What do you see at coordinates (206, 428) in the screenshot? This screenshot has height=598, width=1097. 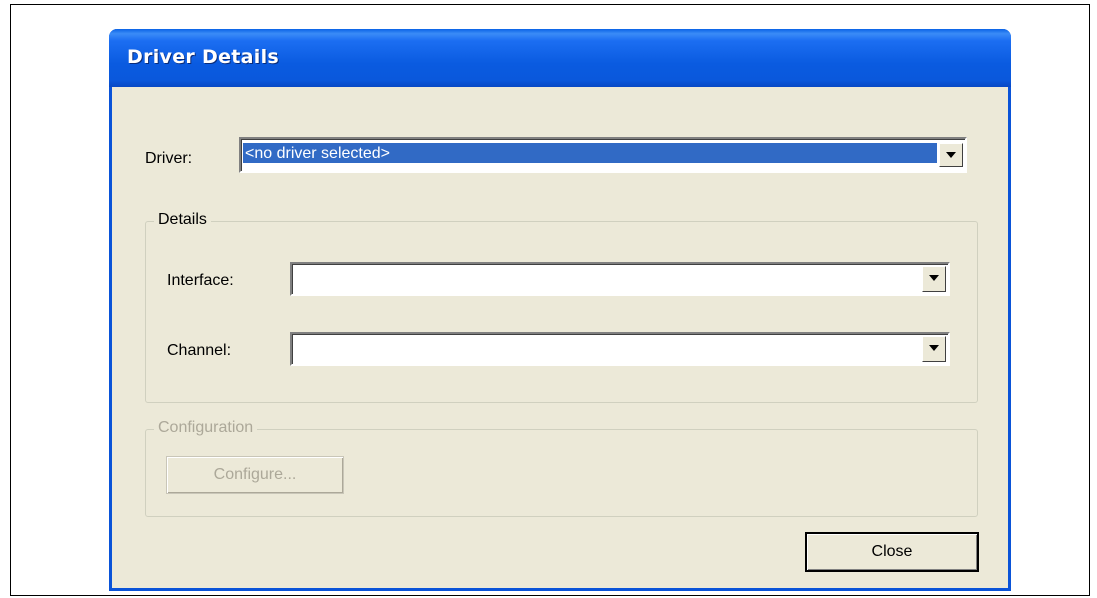 I see `configuration-group-title: Configuration` at bounding box center [206, 428].